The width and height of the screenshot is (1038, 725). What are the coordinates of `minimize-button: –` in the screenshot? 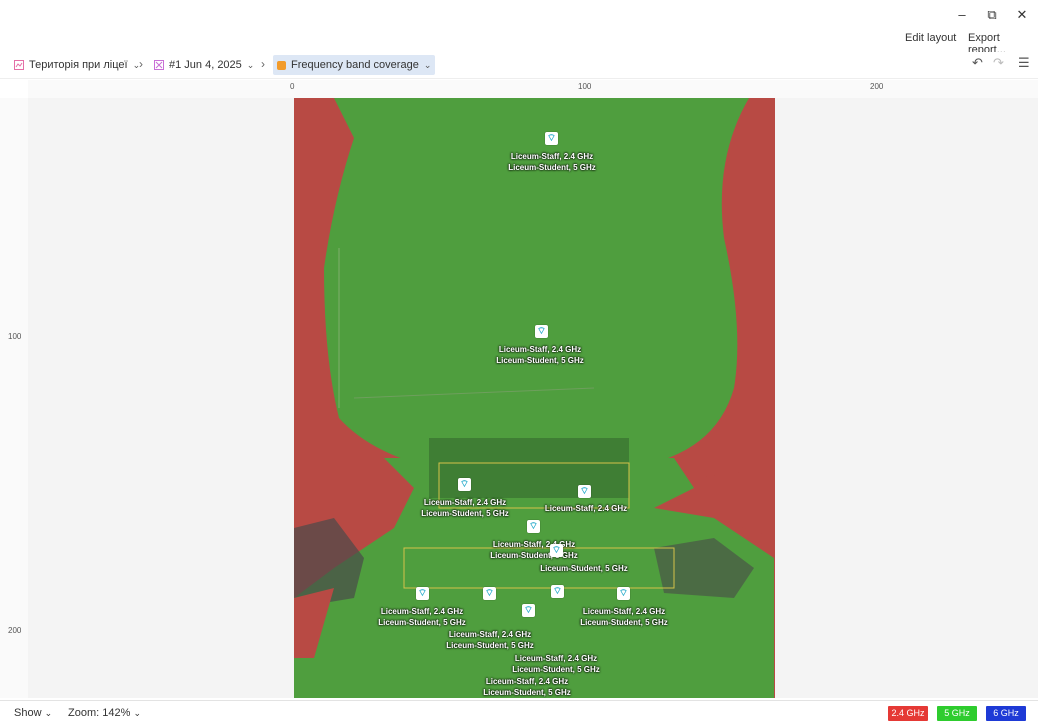 It's located at (962, 15).